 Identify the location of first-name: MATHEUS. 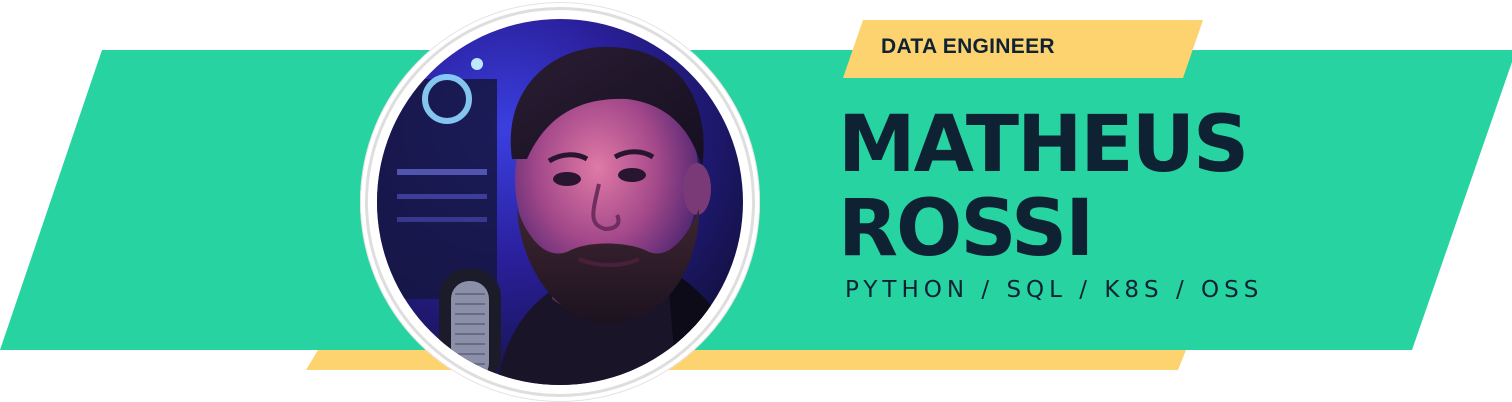
(1043, 145).